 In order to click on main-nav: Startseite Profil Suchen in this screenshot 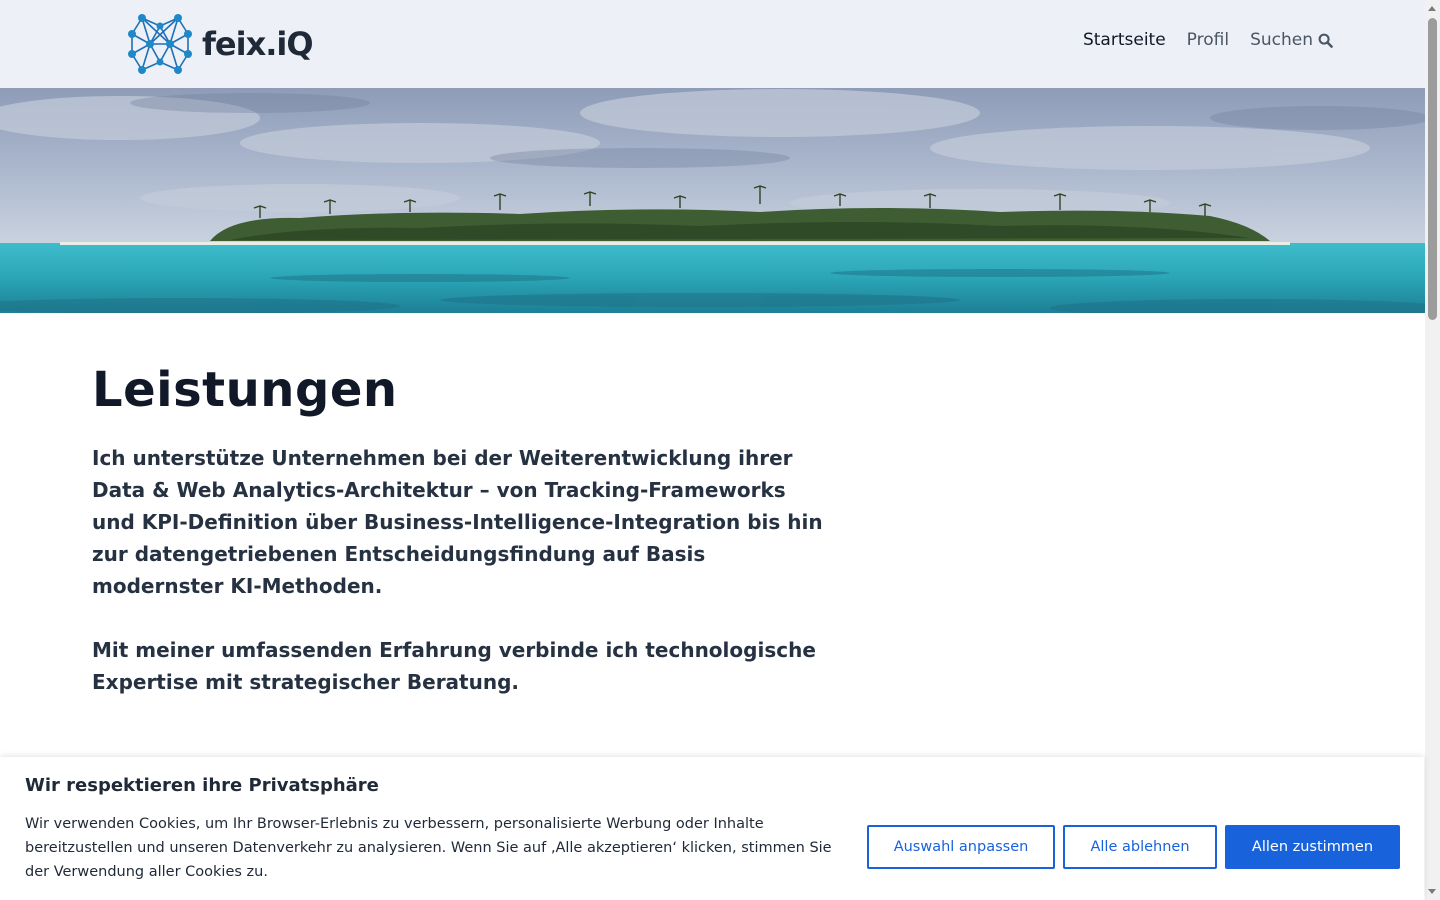, I will do `click(1197, 40)`.